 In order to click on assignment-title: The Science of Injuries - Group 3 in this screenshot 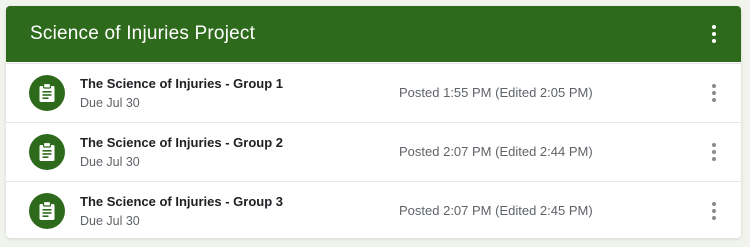, I will do `click(181, 201)`.